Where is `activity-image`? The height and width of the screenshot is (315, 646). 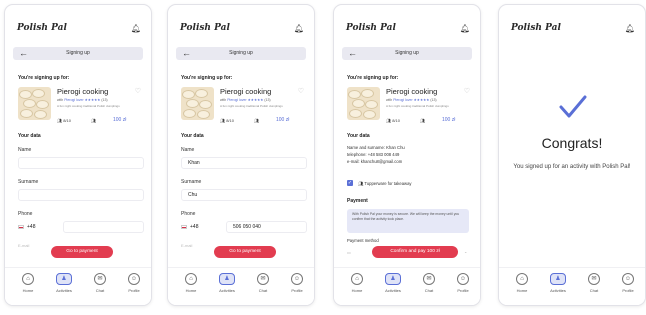
activity-image is located at coordinates (34, 103).